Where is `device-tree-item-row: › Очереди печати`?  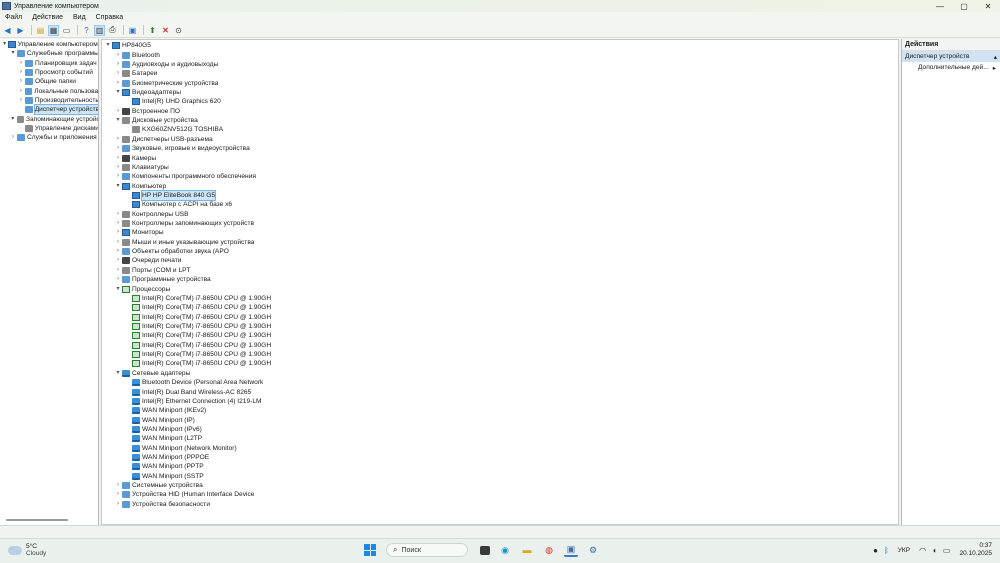 device-tree-item-row: › Очереди печати is located at coordinates (147, 260).